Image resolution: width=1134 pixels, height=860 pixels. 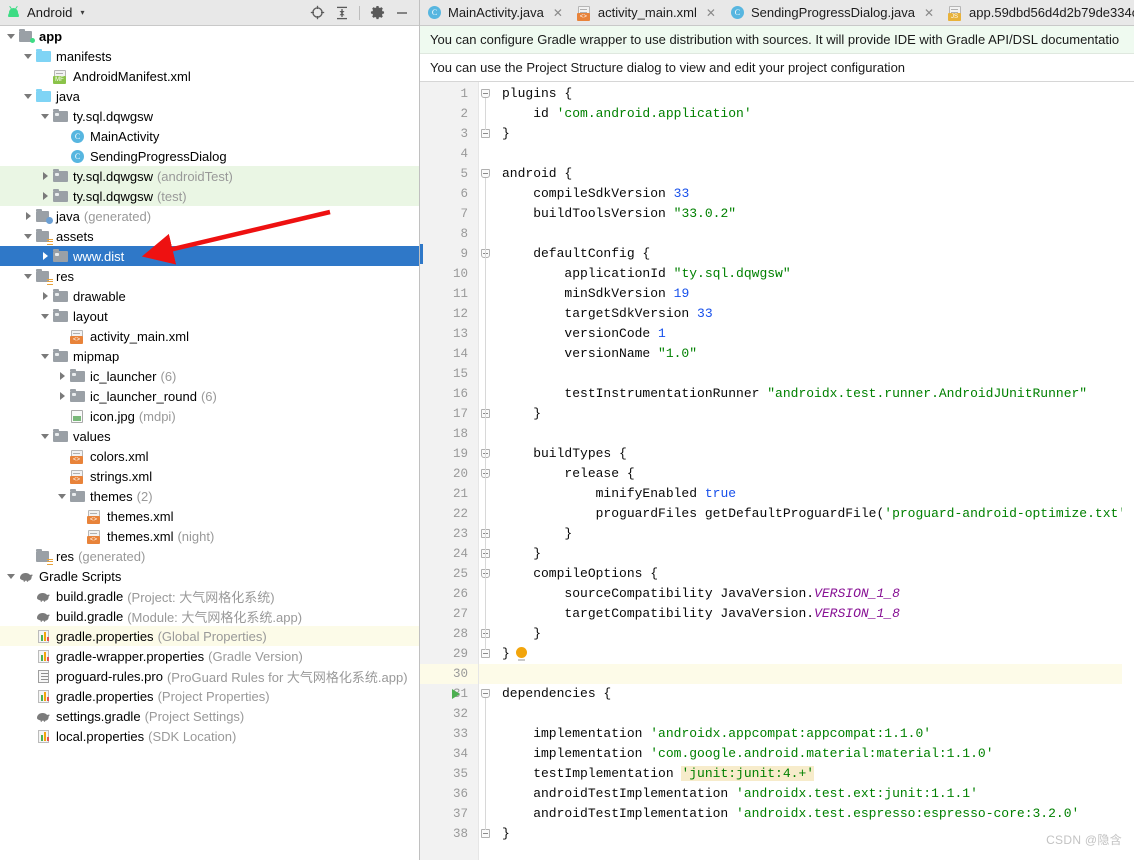 What do you see at coordinates (209, 416) in the screenshot?
I see `tree-node-icon.jpg: icon.jpg (mdpi)` at bounding box center [209, 416].